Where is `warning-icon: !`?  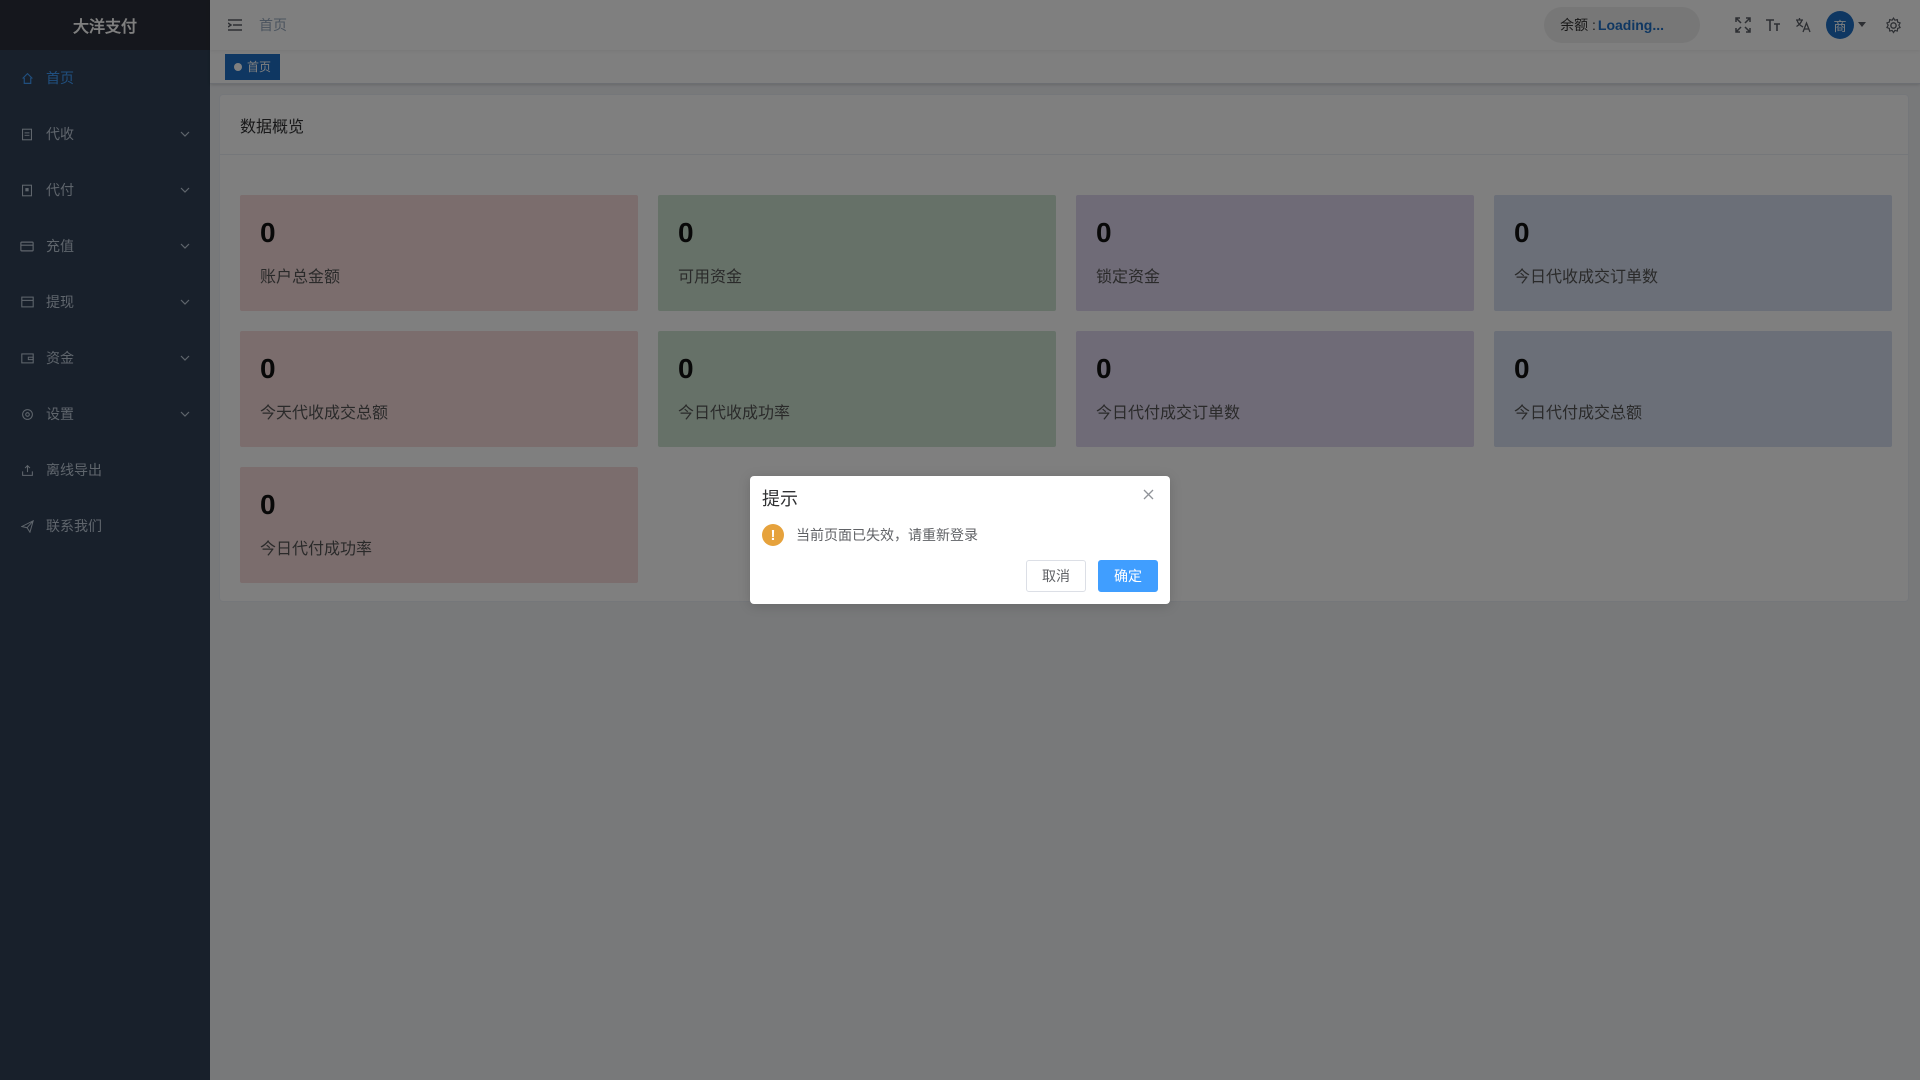 warning-icon: ! is located at coordinates (773, 535).